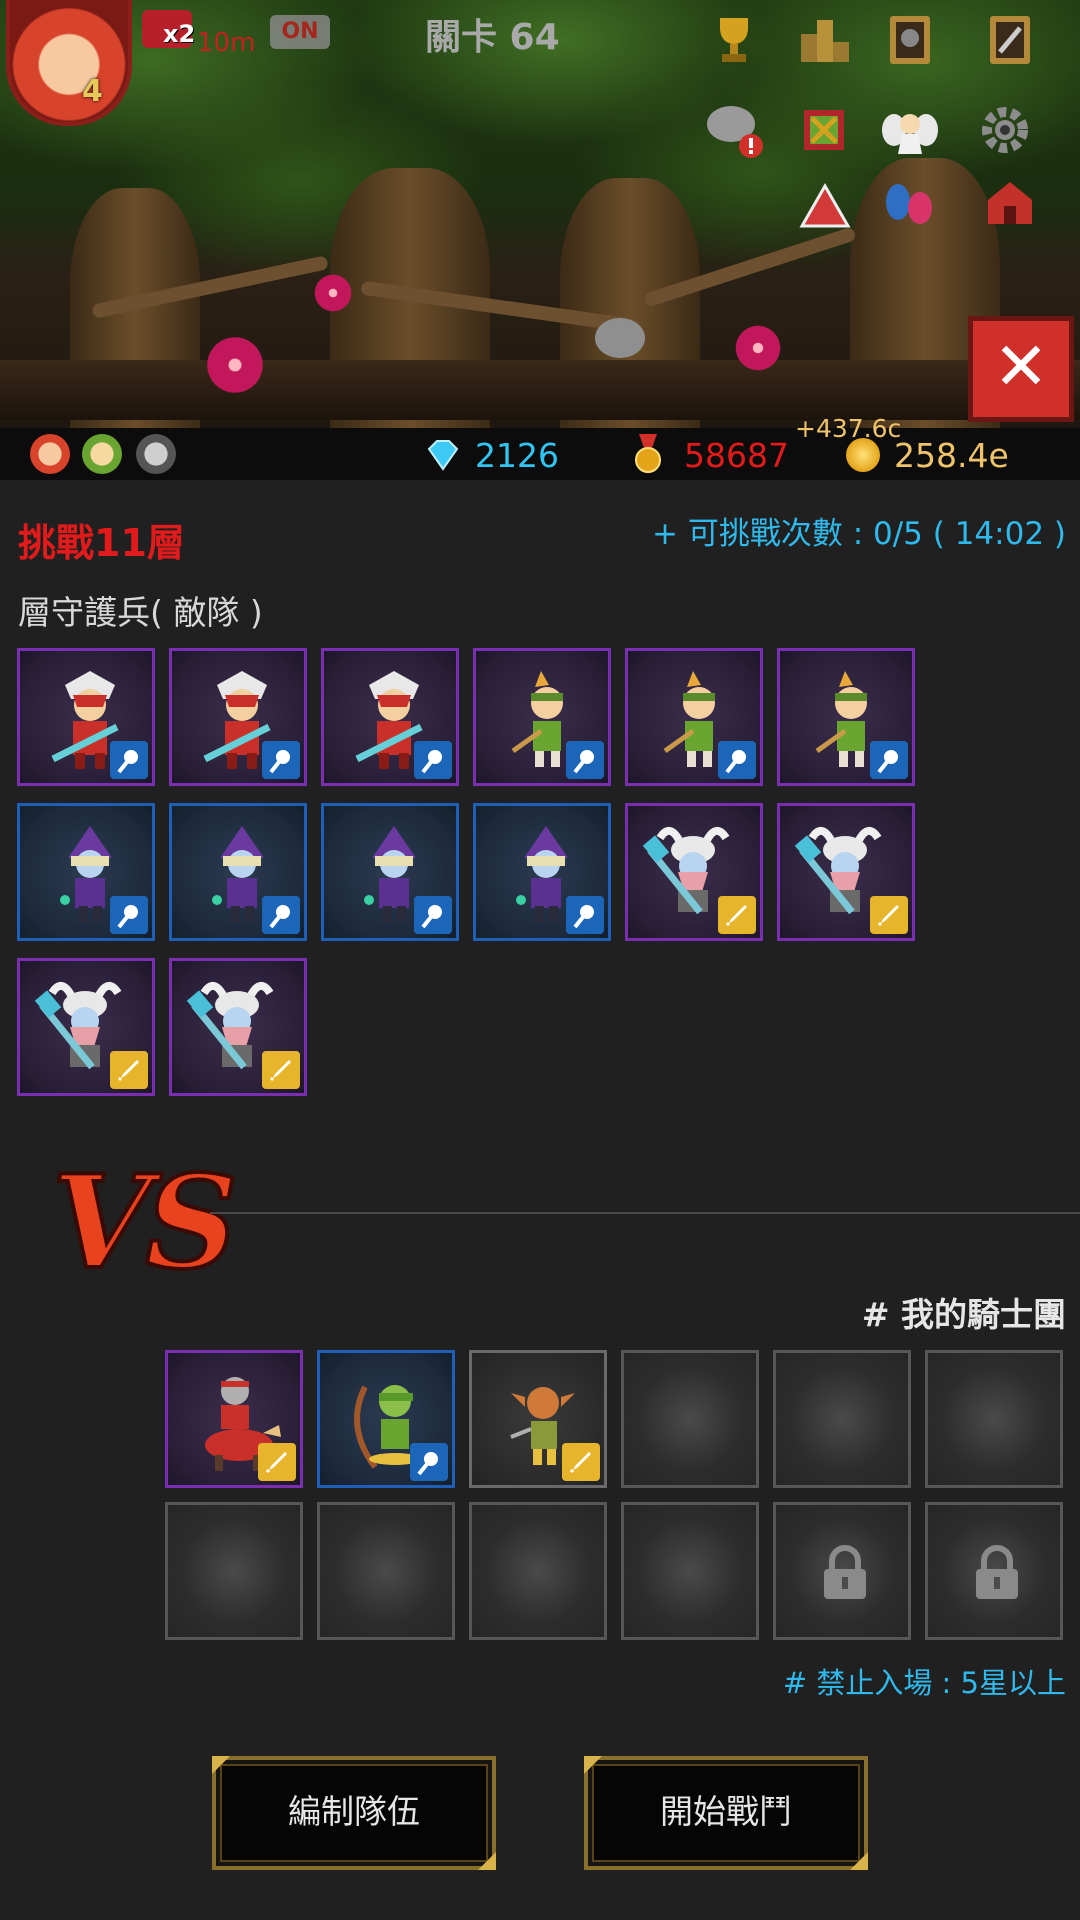 The image size is (1080, 1920). Describe the element at coordinates (848, 428) in the screenshot. I see `gold-gain: +437.6c` at that location.